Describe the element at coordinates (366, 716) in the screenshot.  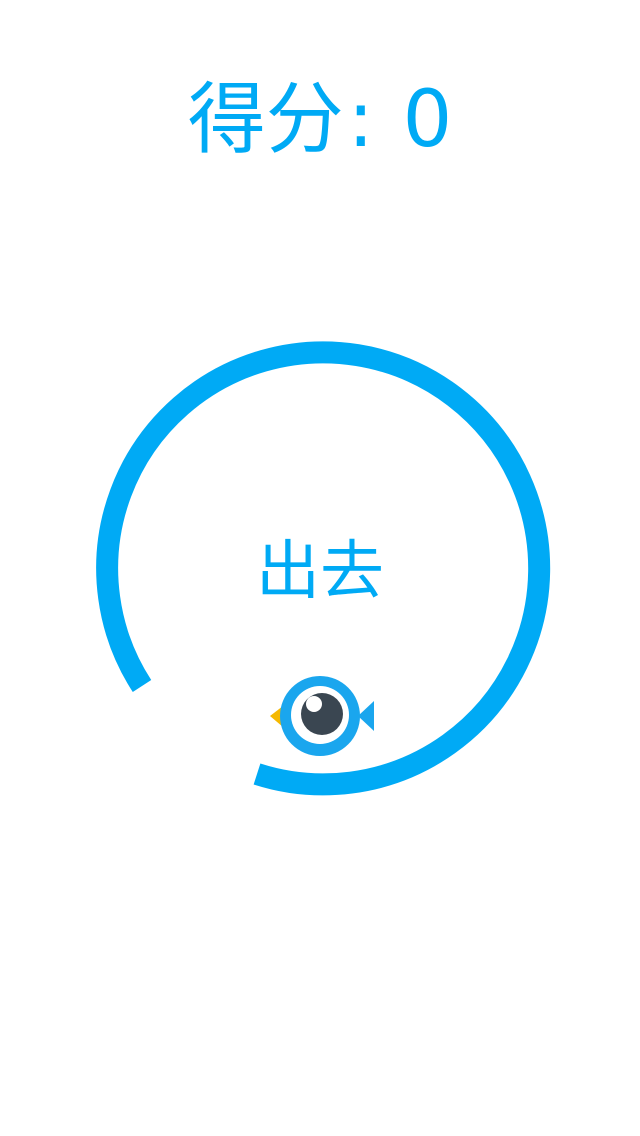
I see `tail-fin-icon` at that location.